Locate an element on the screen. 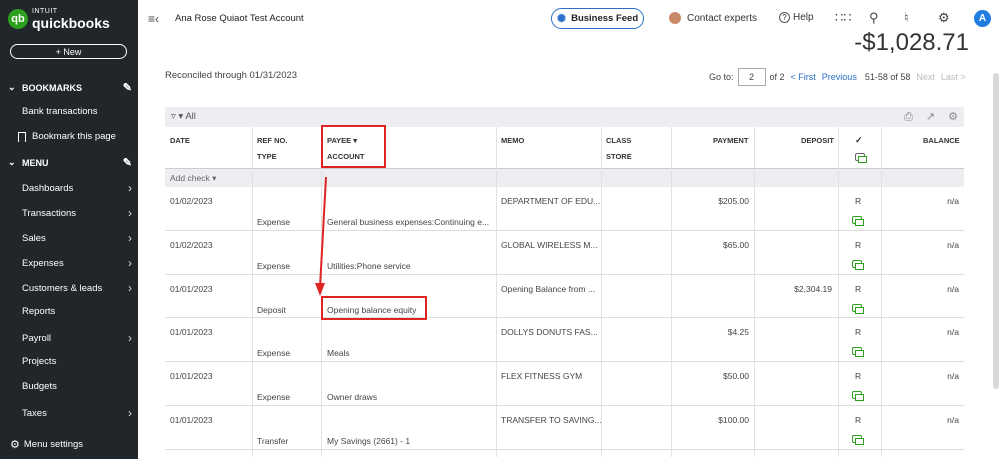  sidebar-item-bookmark-this-page: Bookmark this page is located at coordinates (73, 136).